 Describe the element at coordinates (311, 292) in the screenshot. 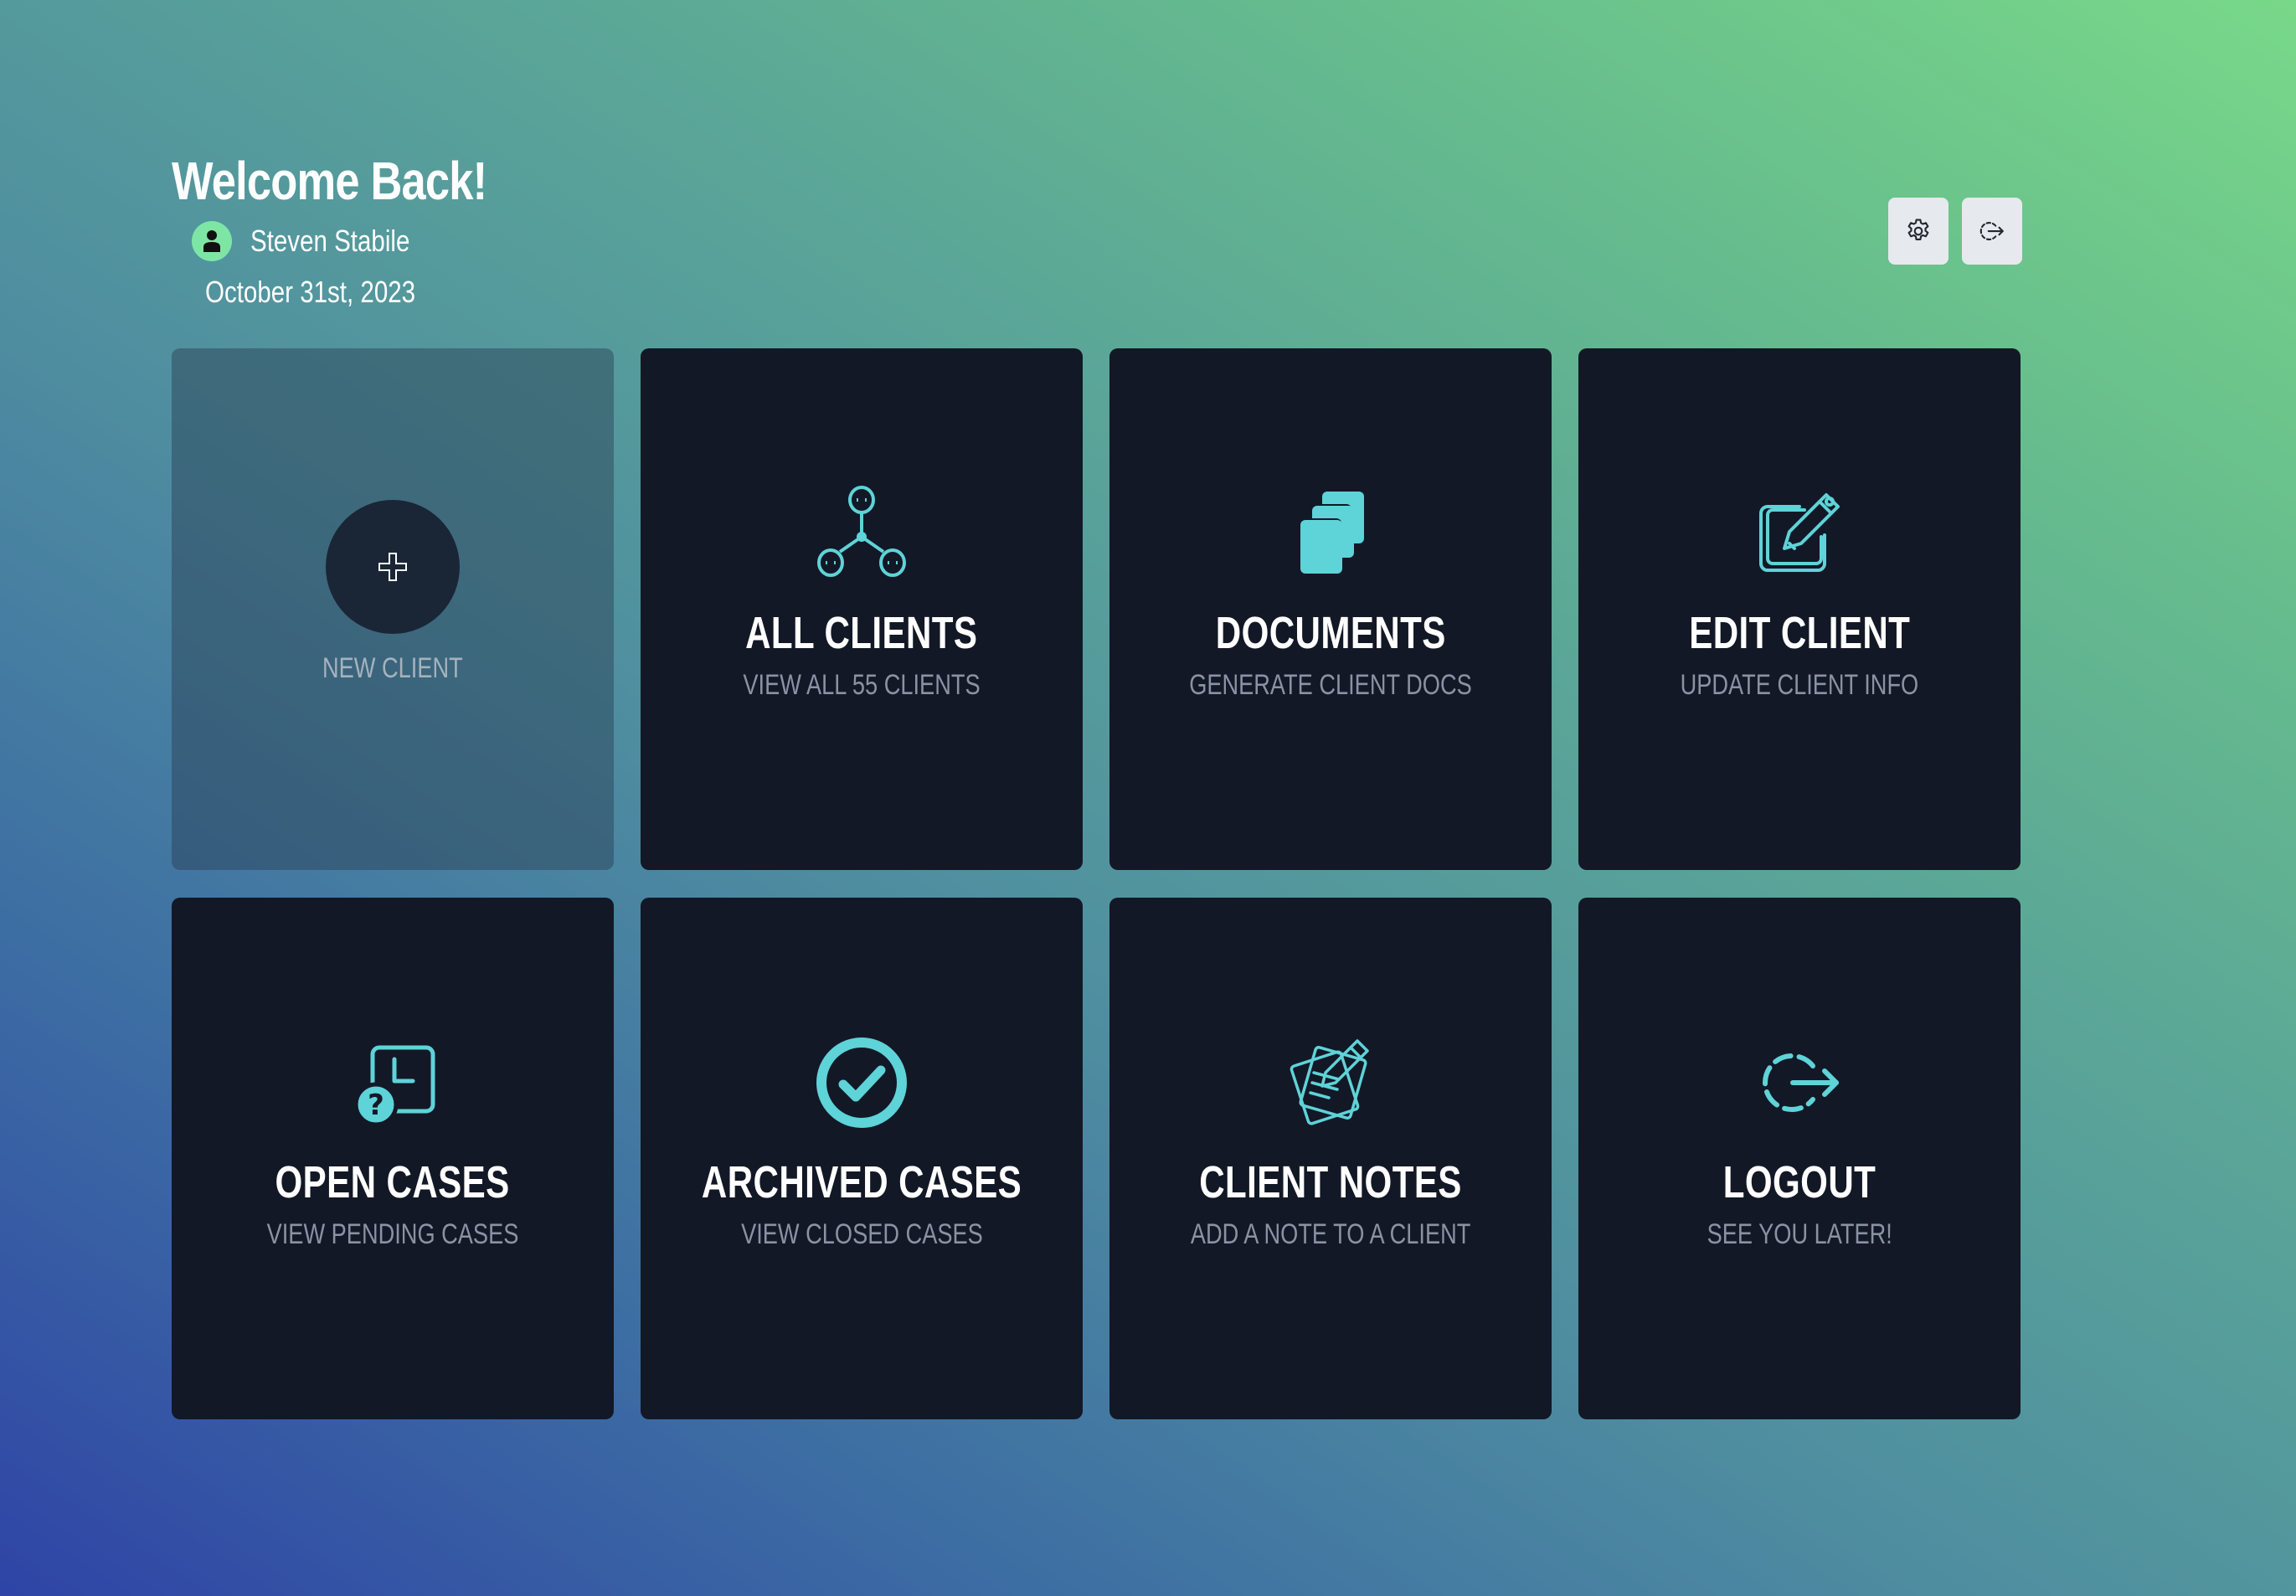

I see `current-date: October 31st, 2023` at that location.